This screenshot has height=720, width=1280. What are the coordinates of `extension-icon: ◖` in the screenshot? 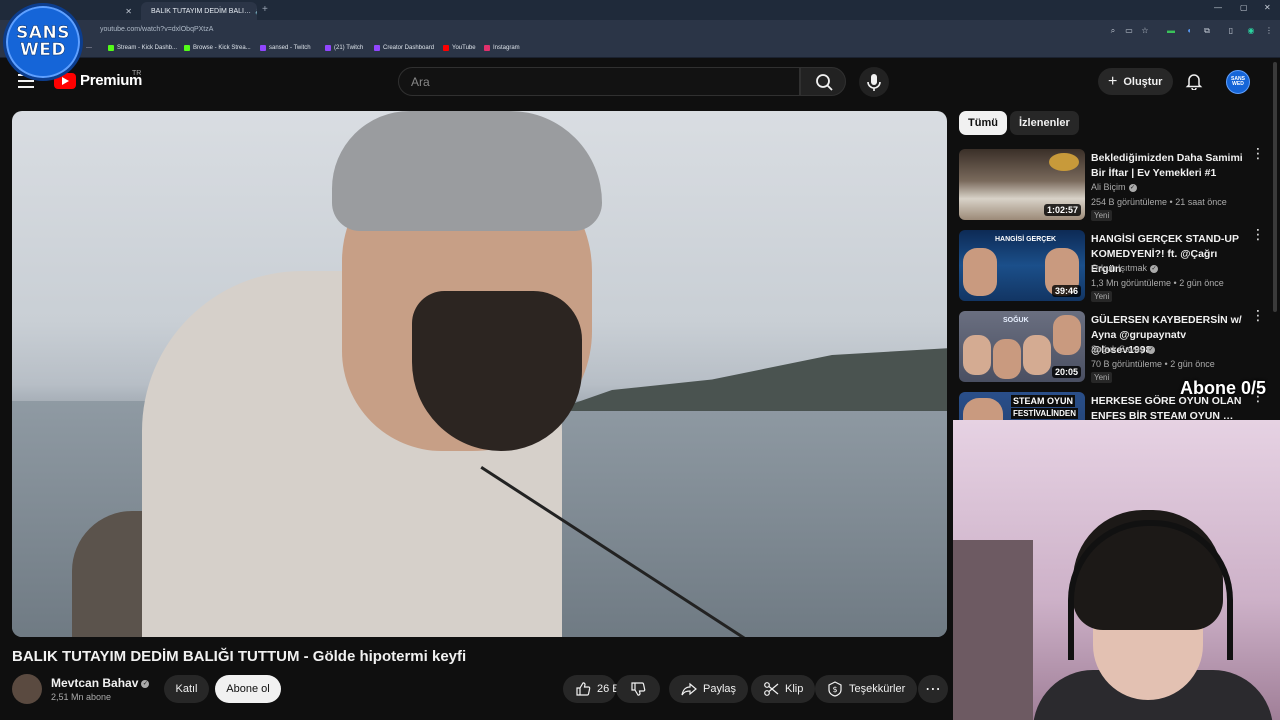 It's located at (1189, 31).